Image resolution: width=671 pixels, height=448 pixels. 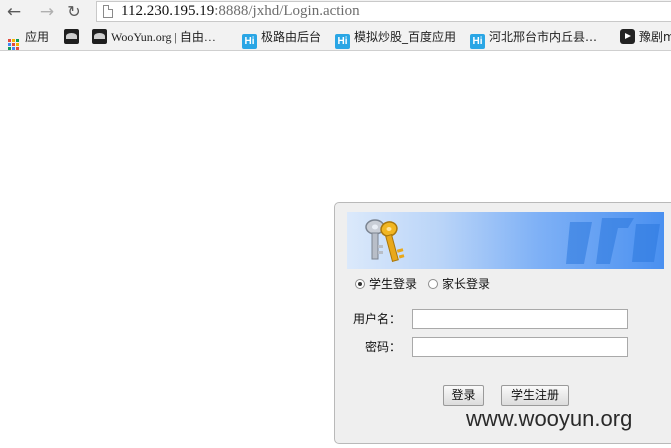 What do you see at coordinates (535, 395) in the screenshot?
I see `register-button: 学生注册` at bounding box center [535, 395].